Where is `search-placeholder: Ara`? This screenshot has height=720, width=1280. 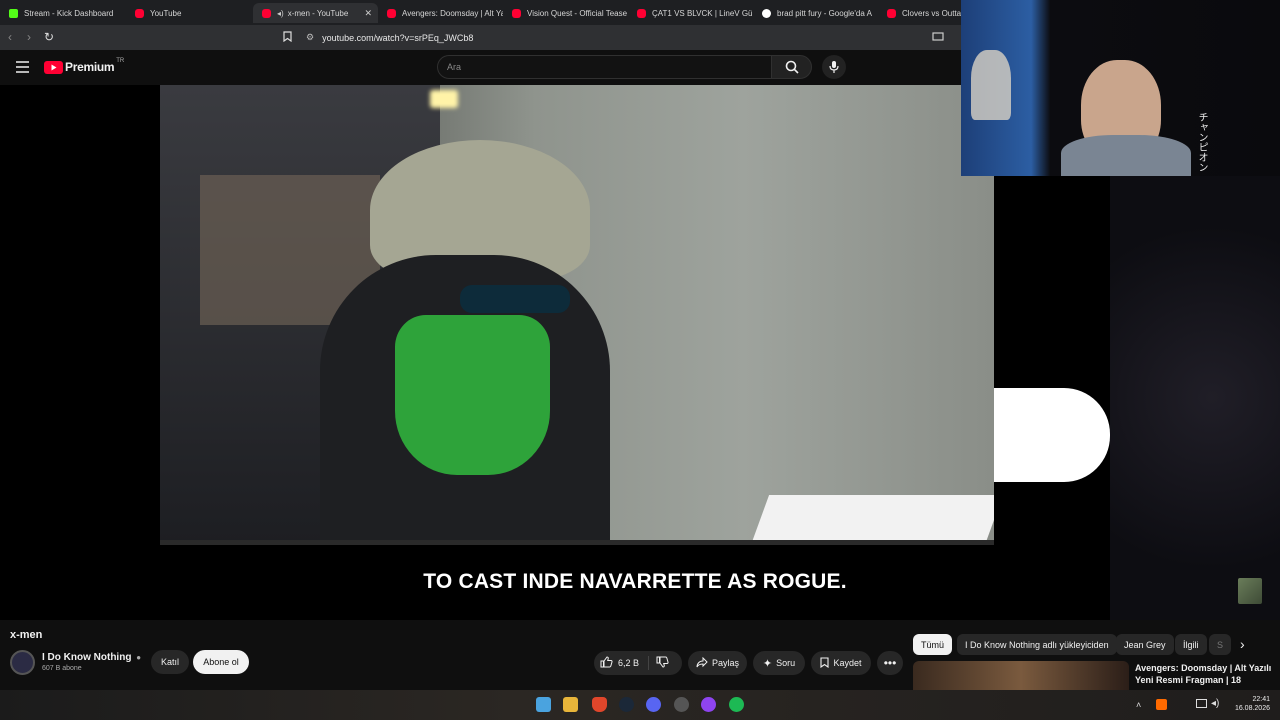
search-placeholder: Ara is located at coordinates (454, 67).